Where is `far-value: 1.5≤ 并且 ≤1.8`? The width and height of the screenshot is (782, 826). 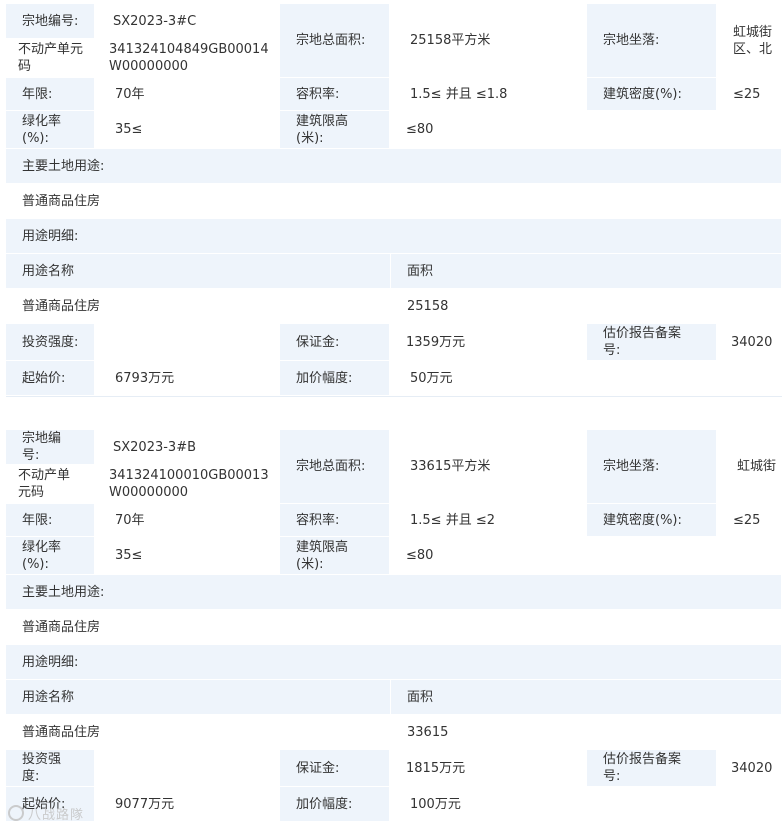
far-value: 1.5≤ 并且 ≤1.8 is located at coordinates (488, 94).